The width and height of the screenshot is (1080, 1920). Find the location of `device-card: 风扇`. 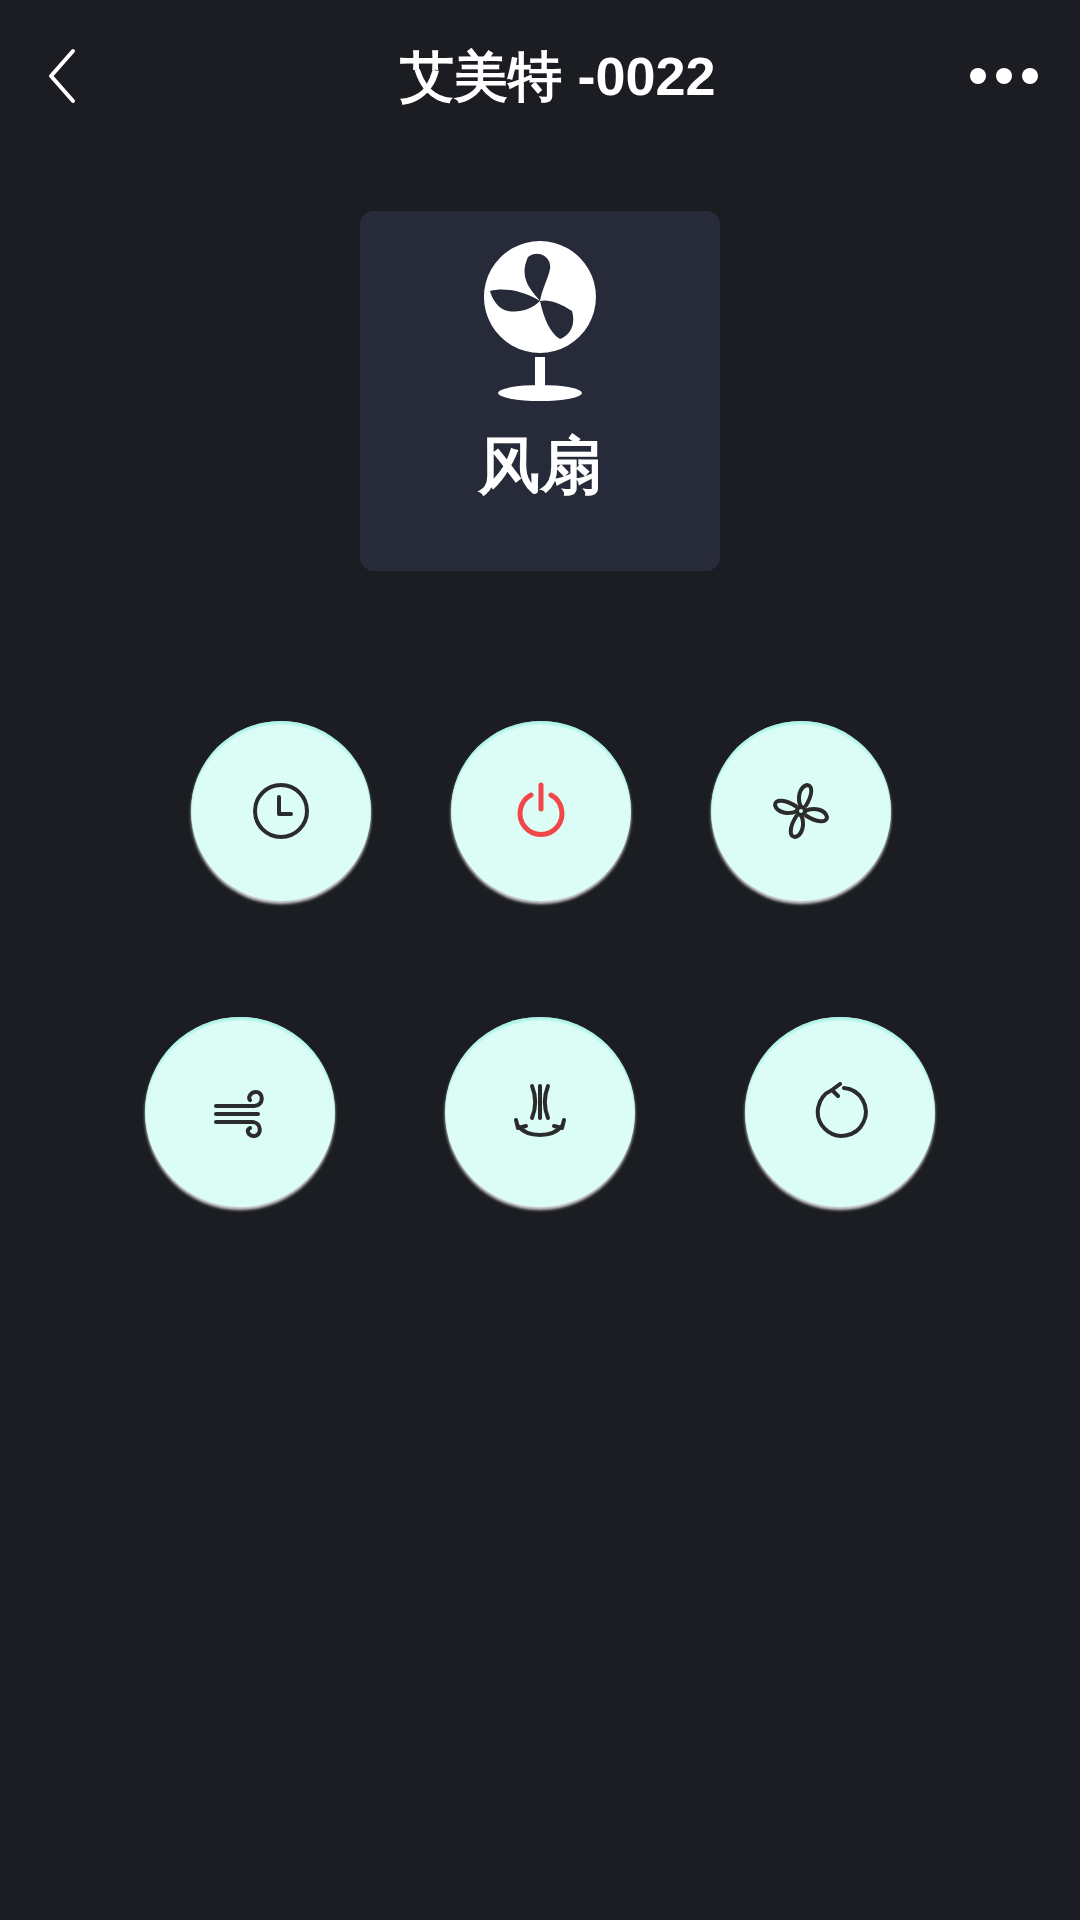

device-card: 风扇 is located at coordinates (540, 391).